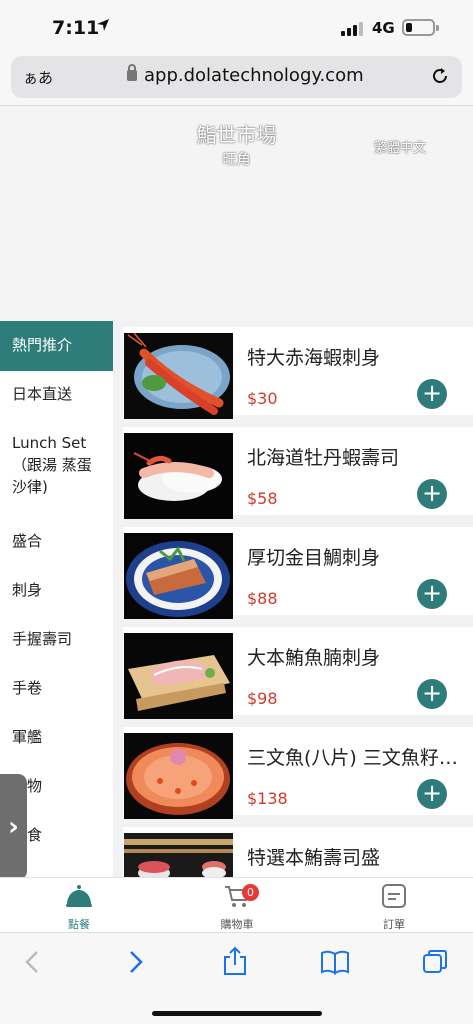 This screenshot has width=473, height=1024. What do you see at coordinates (56, 395) in the screenshot?
I see `category-item: 日本直送` at bounding box center [56, 395].